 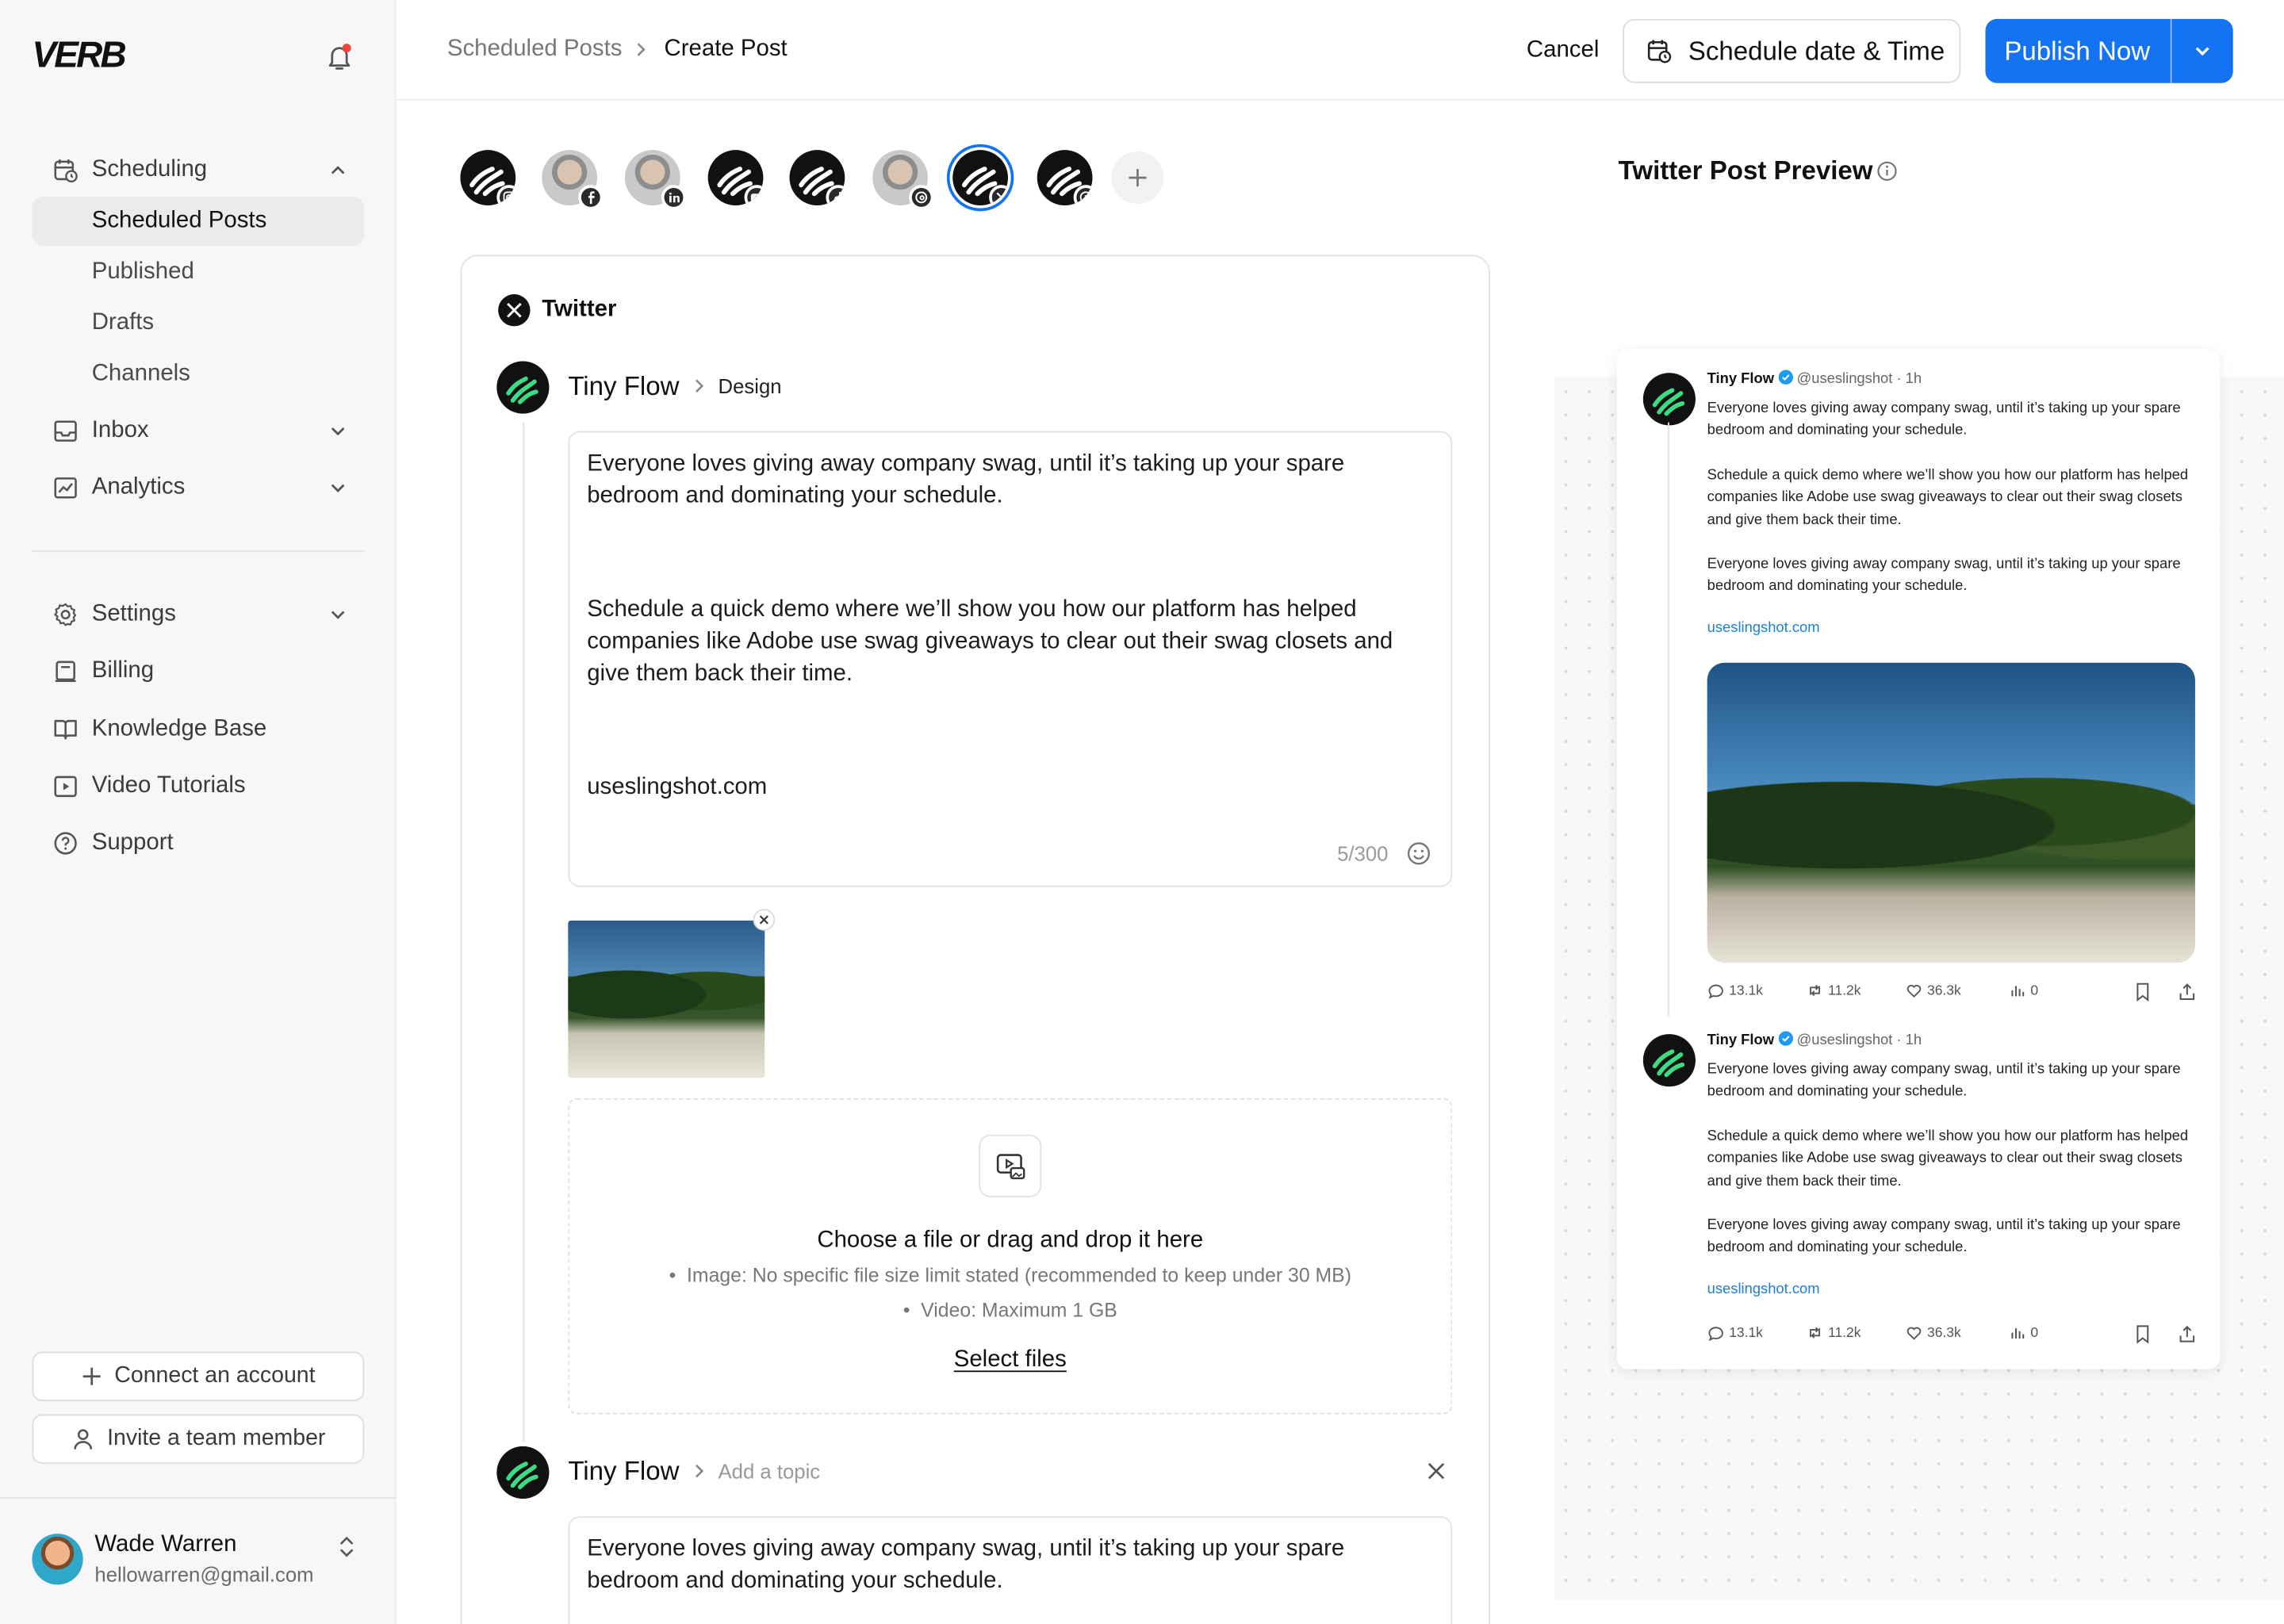 I want to click on facebook-icon, so click(x=591, y=197).